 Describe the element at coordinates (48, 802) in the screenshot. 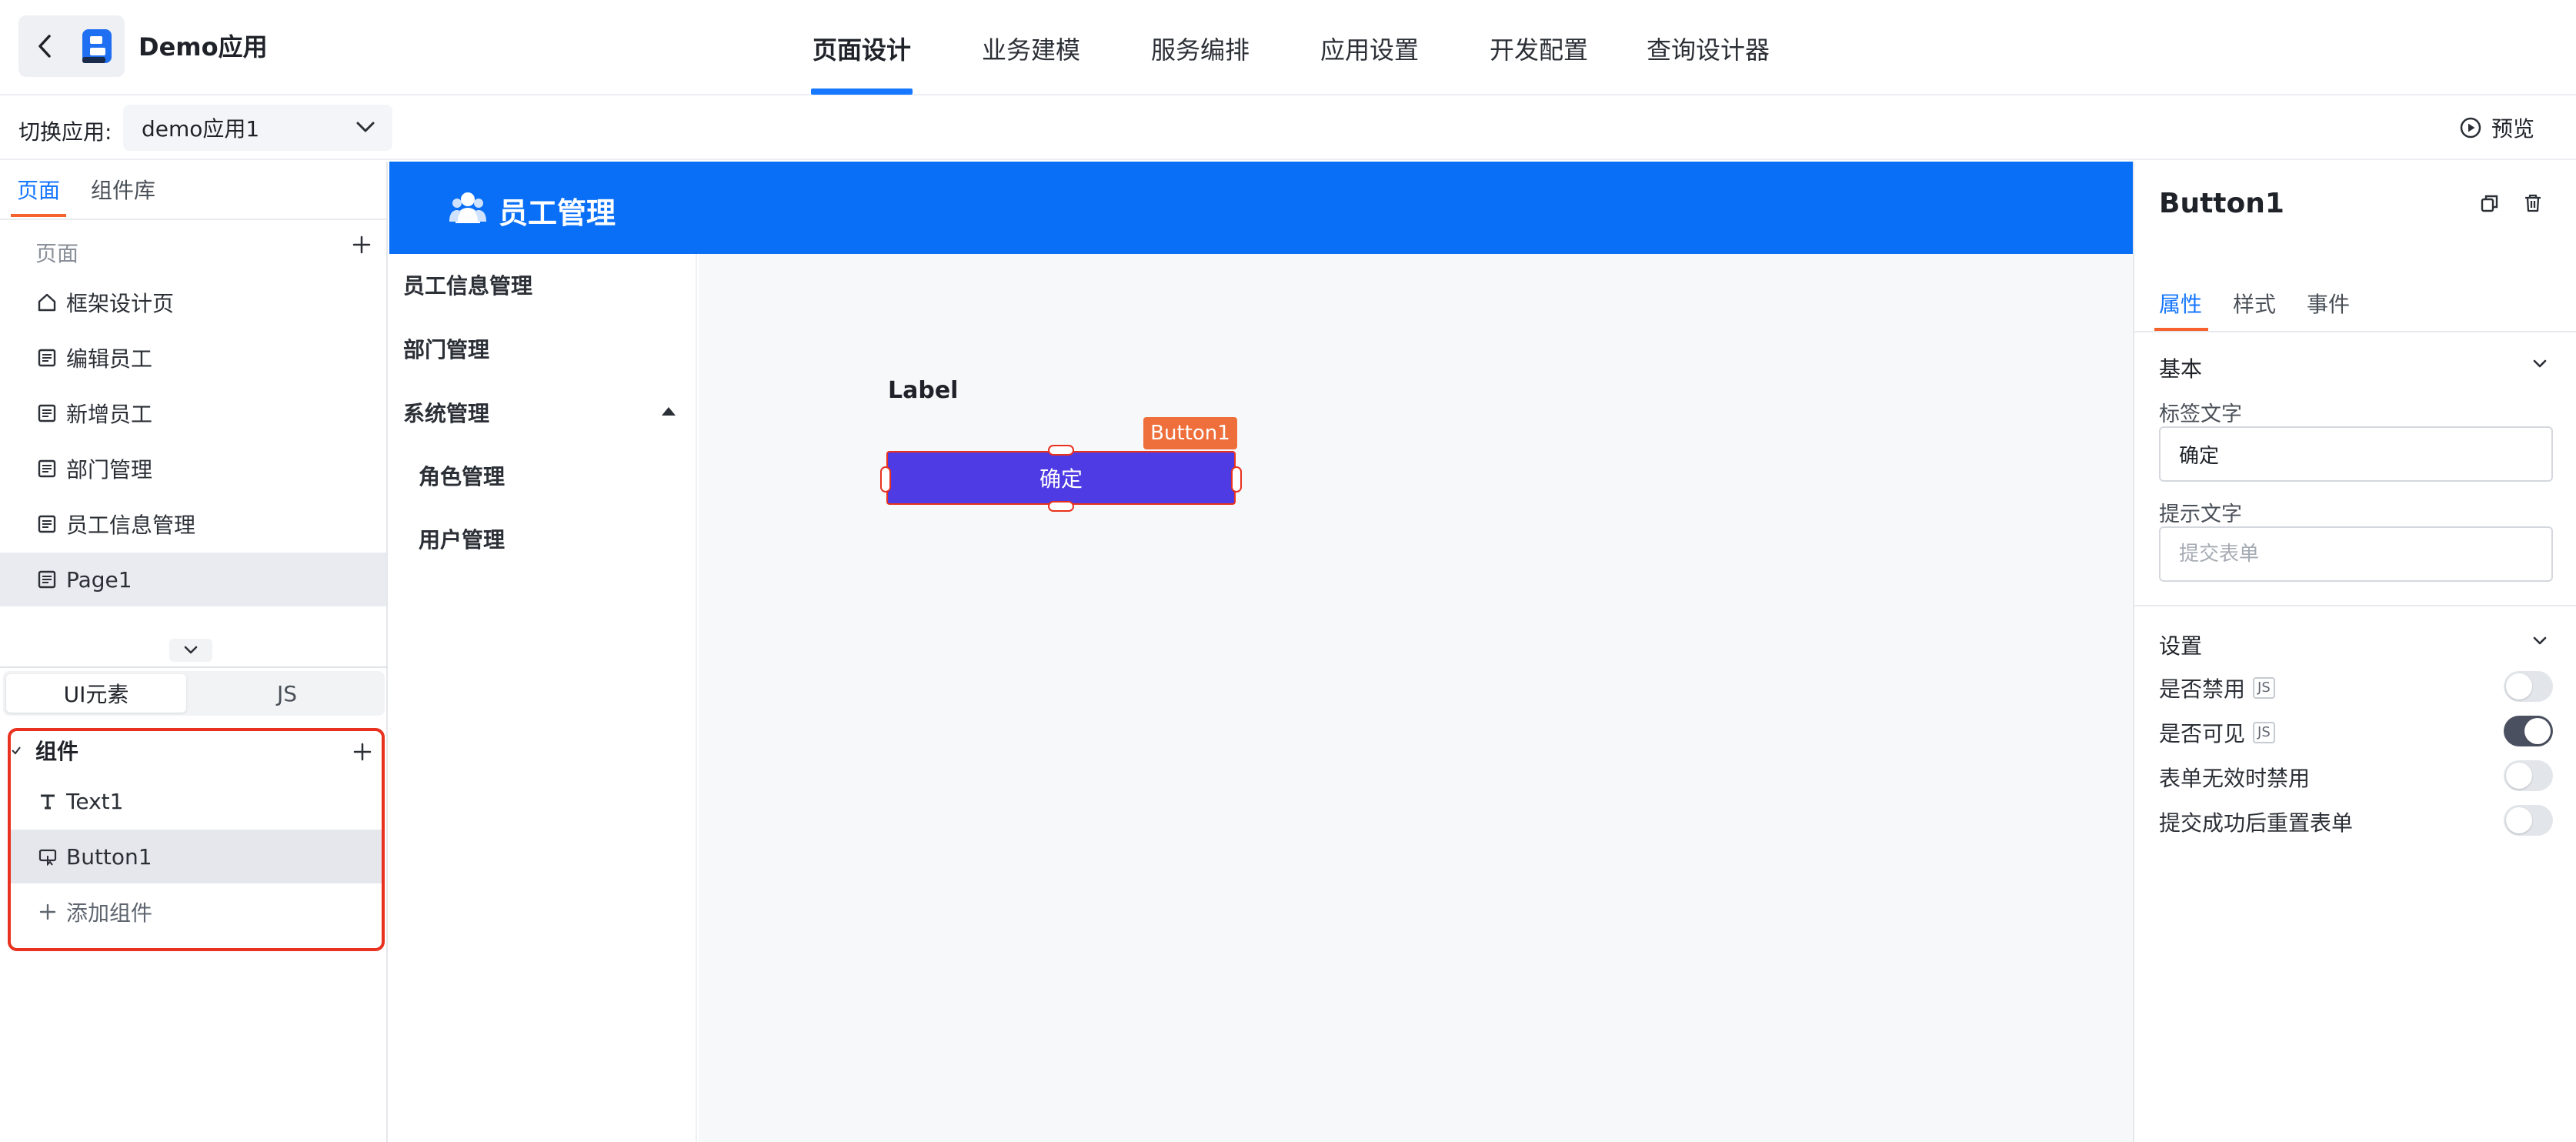

I see `text-icon` at that location.